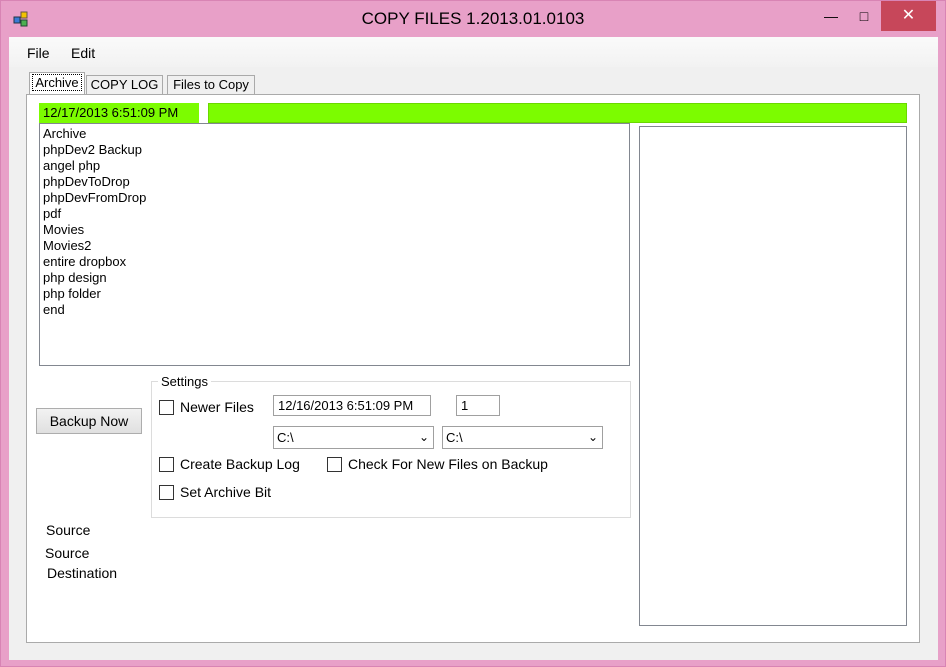 Image resolution: width=946 pixels, height=667 pixels. I want to click on maximize-button: □, so click(864, 16).